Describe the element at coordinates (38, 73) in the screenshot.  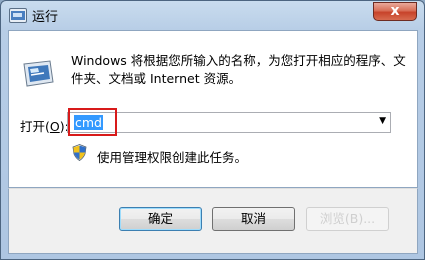
I see `run-program-icon` at that location.